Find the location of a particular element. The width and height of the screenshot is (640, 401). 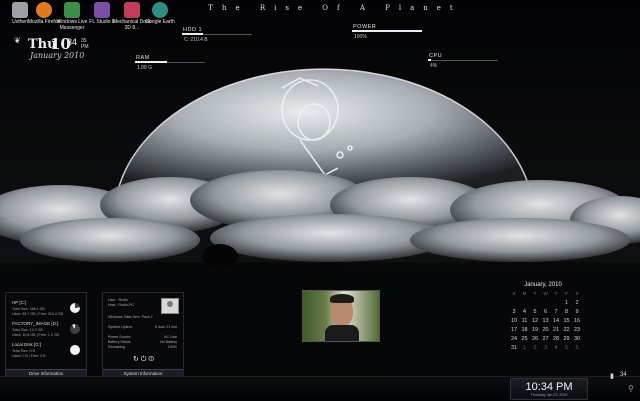

tray-value: 34 is located at coordinates (623, 375).